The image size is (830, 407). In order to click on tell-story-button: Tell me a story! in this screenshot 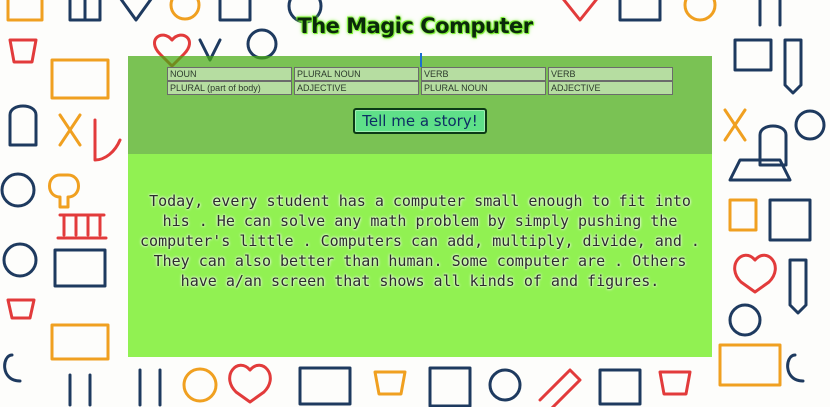, I will do `click(420, 121)`.